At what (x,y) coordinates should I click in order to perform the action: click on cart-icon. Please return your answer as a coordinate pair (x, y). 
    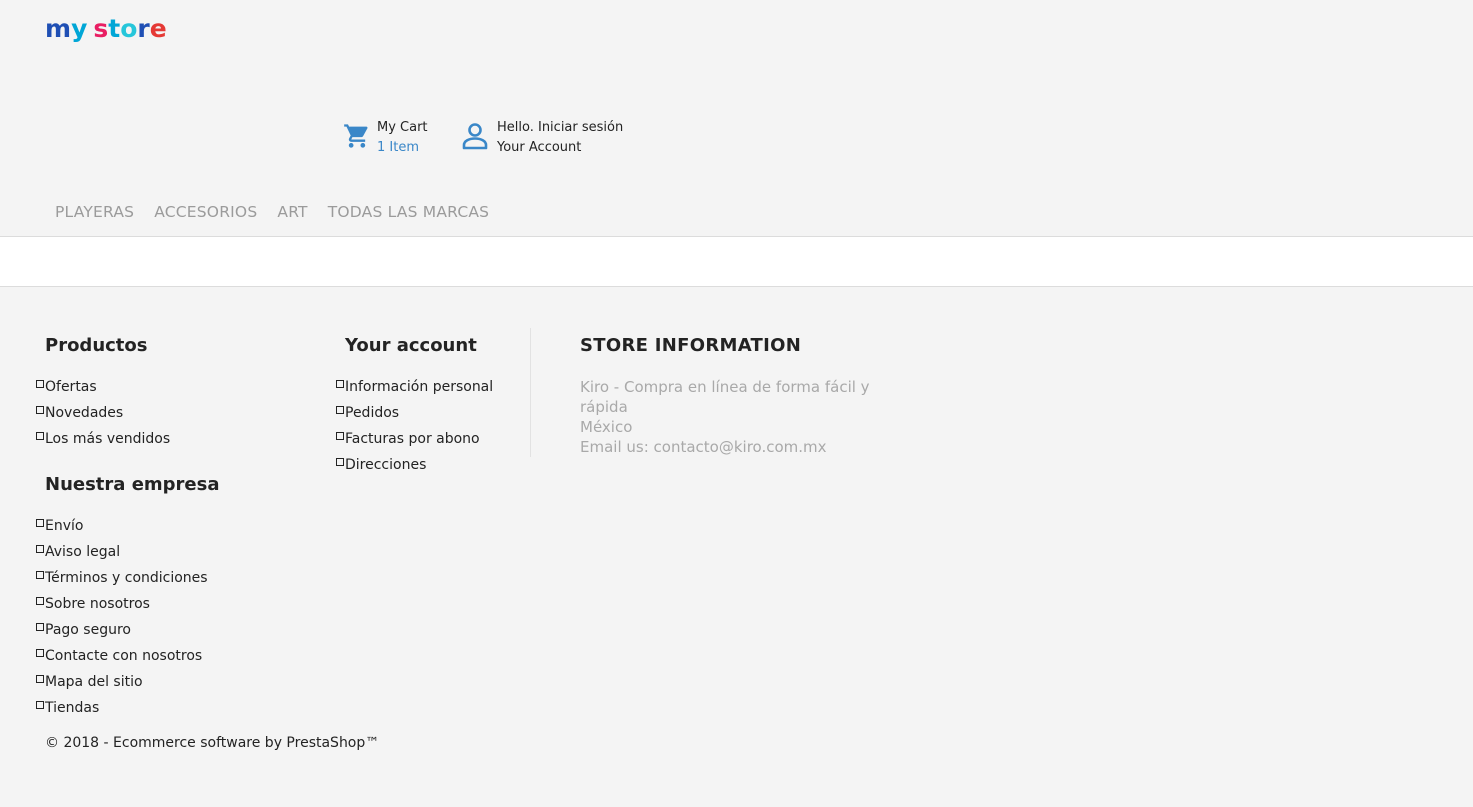
    Looking at the image, I should click on (356, 136).